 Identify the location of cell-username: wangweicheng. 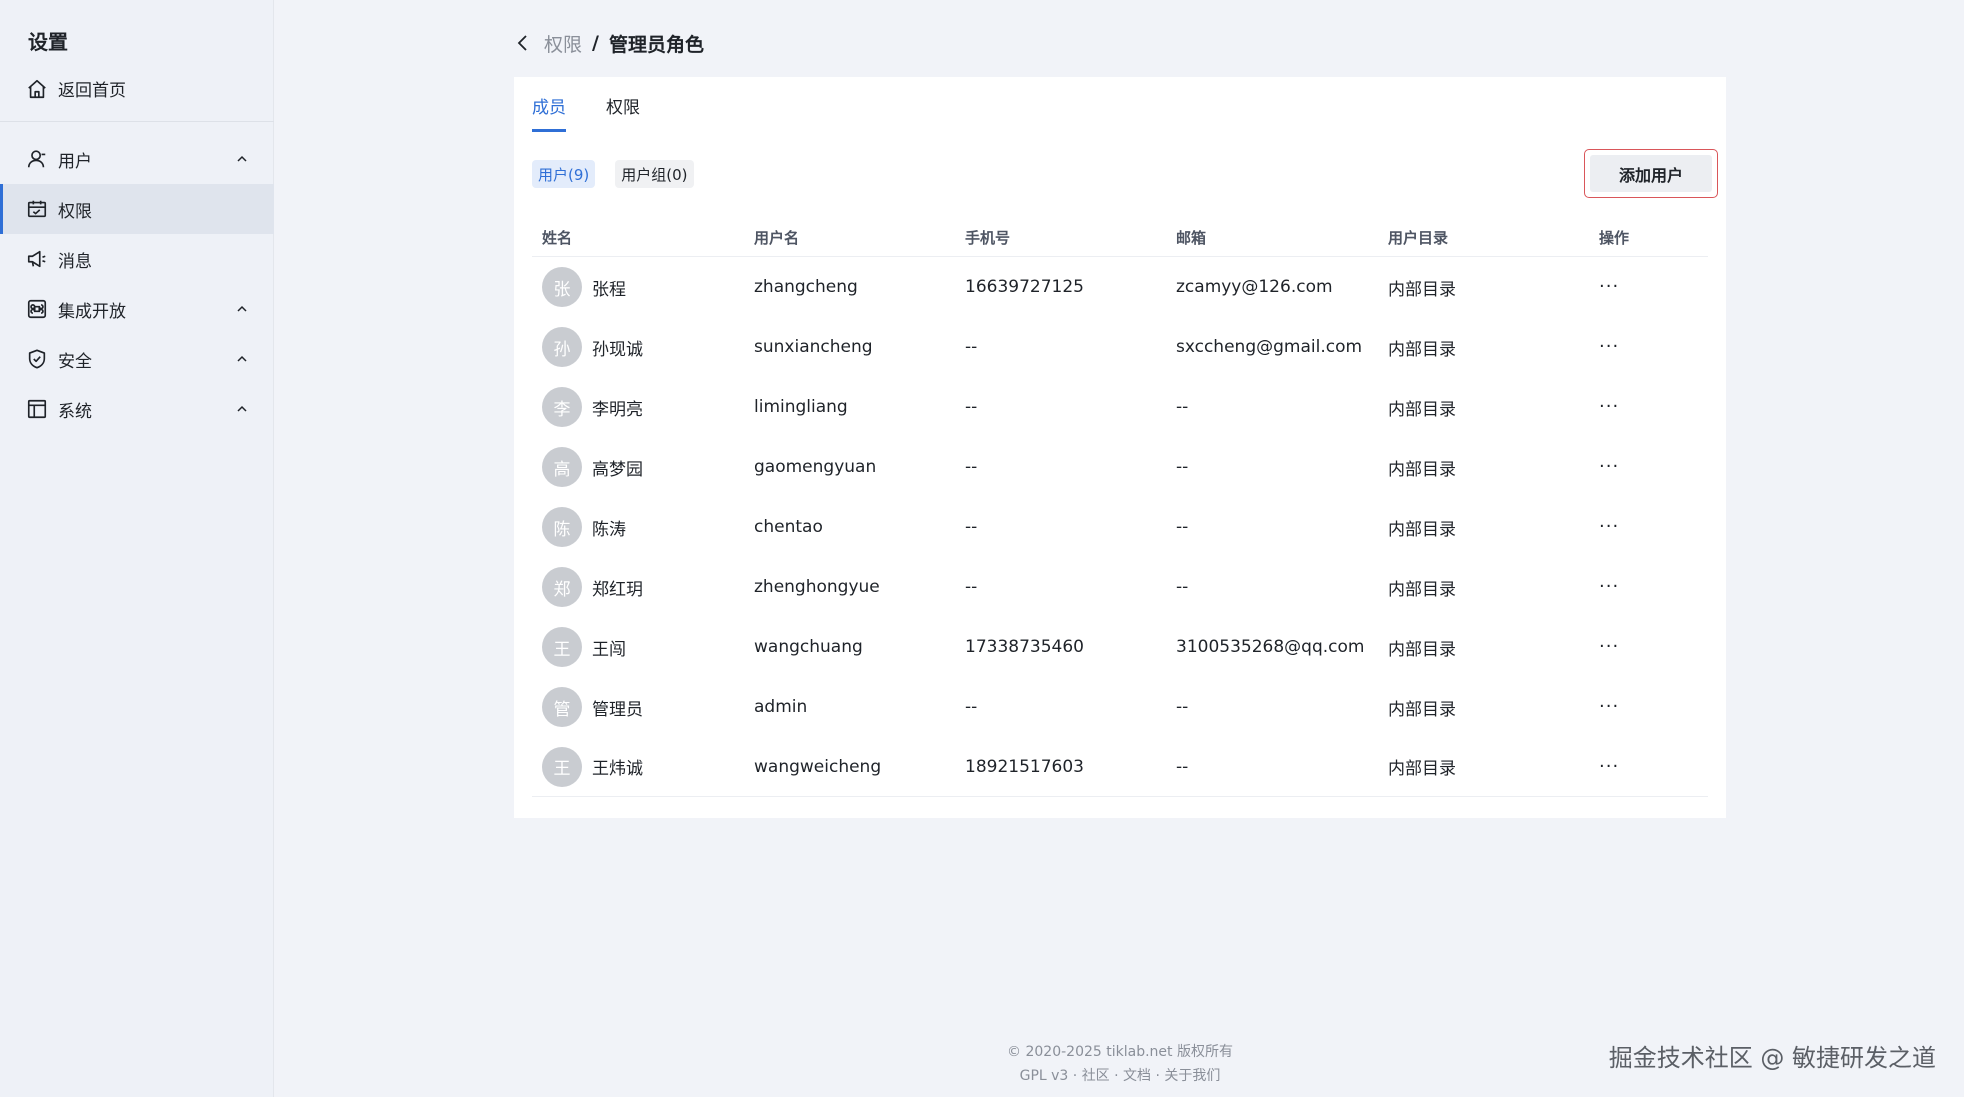
(818, 766).